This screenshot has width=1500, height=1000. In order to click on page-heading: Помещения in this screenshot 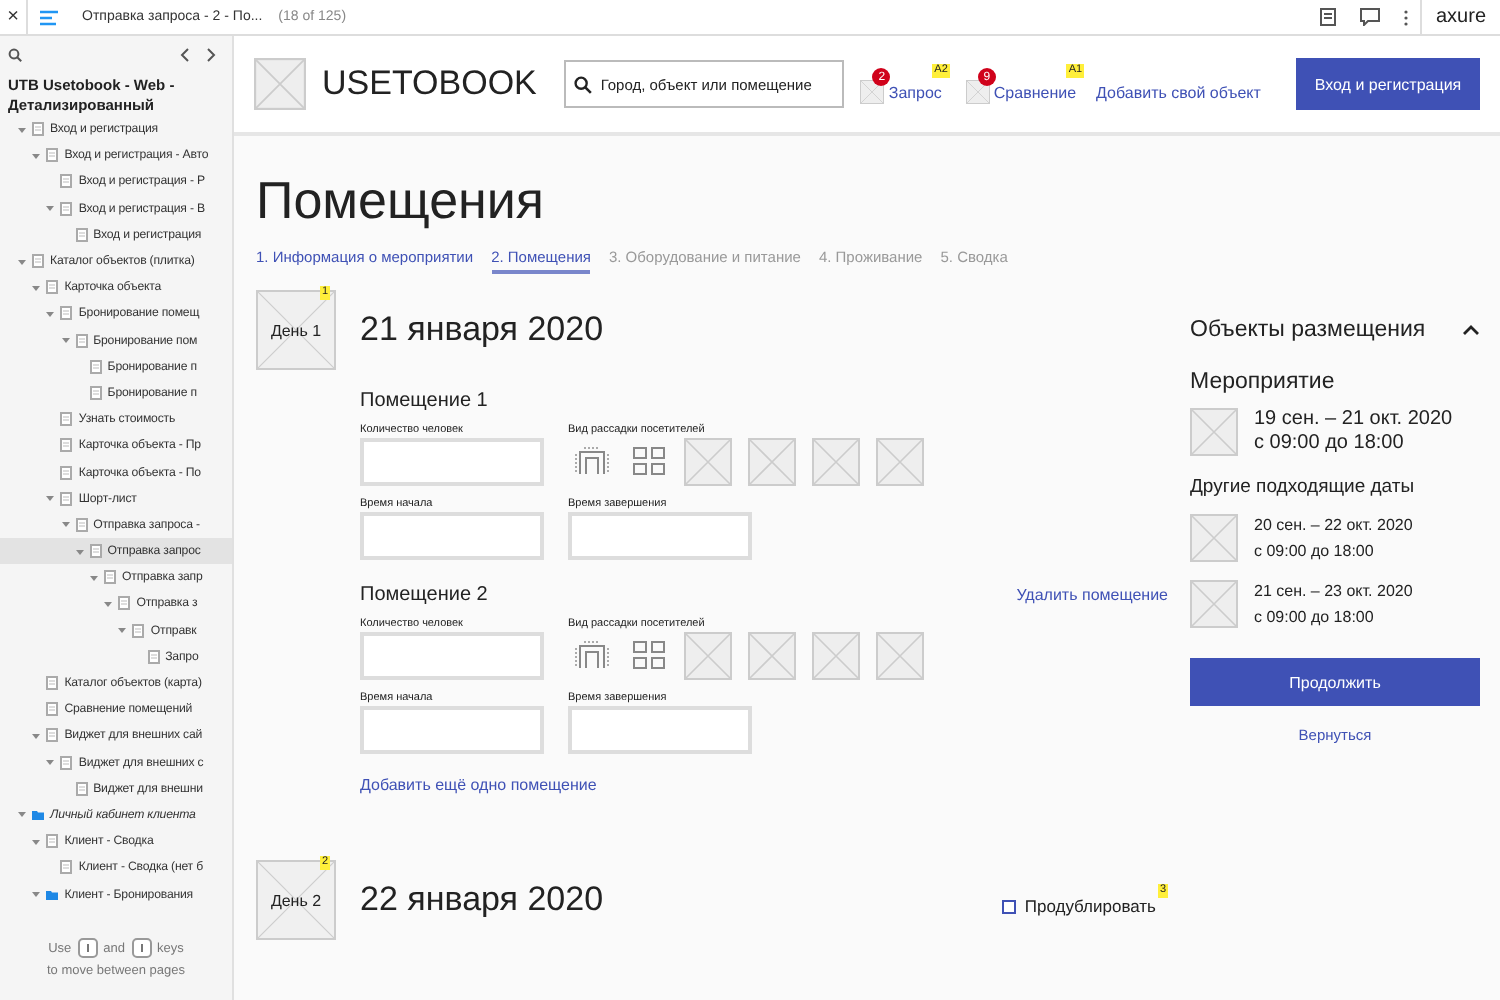, I will do `click(401, 201)`.